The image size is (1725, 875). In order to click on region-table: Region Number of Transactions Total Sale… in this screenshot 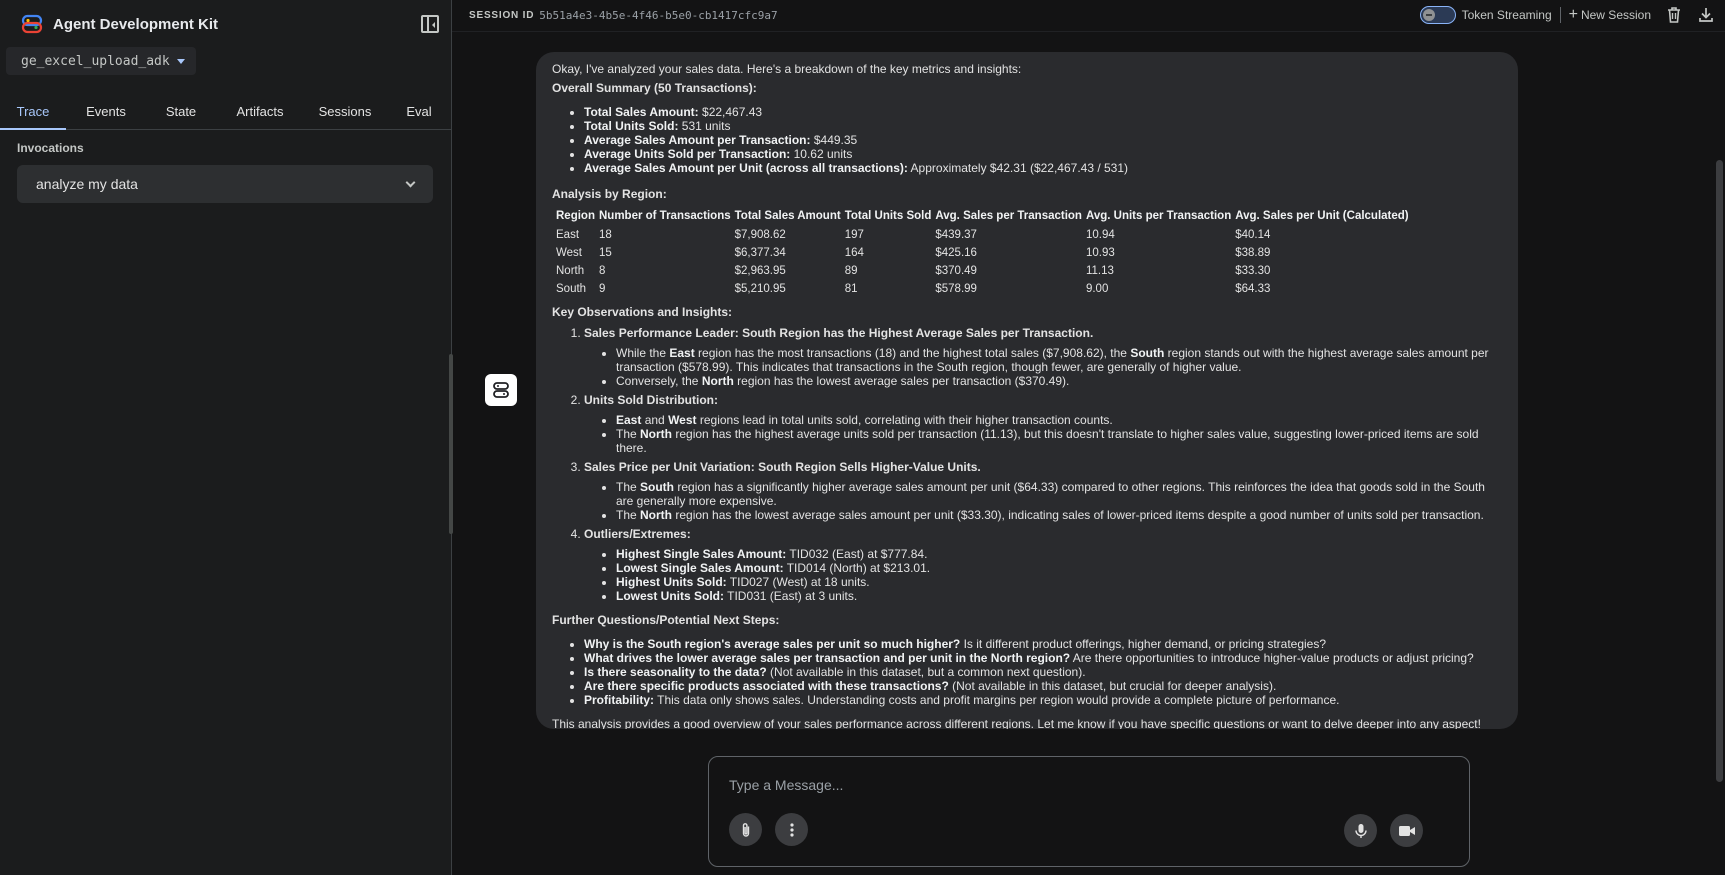, I will do `click(982, 254)`.